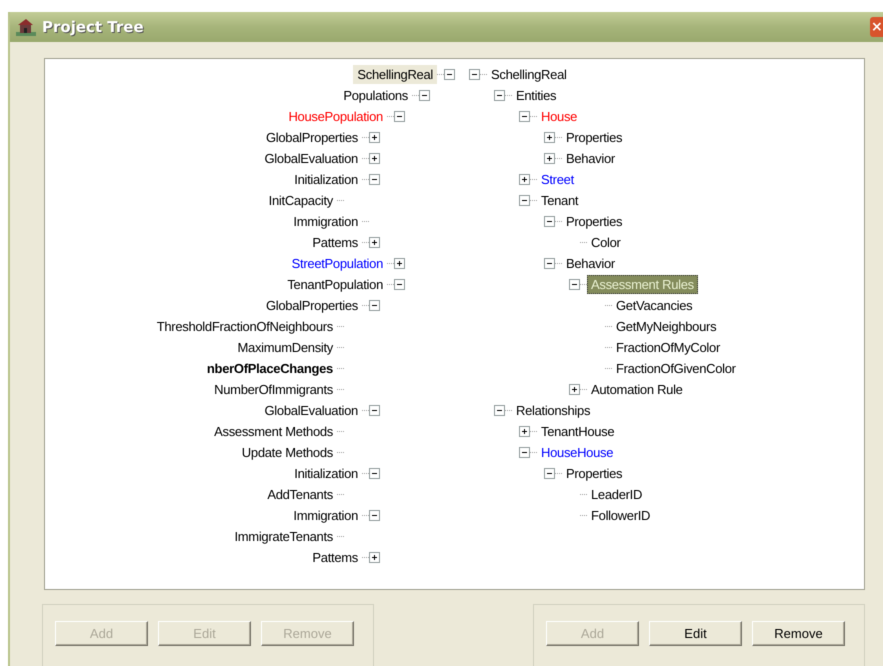 This screenshot has height=666, width=883. What do you see at coordinates (273, 431) in the screenshot?
I see `tree-item: Assessment Methods` at bounding box center [273, 431].